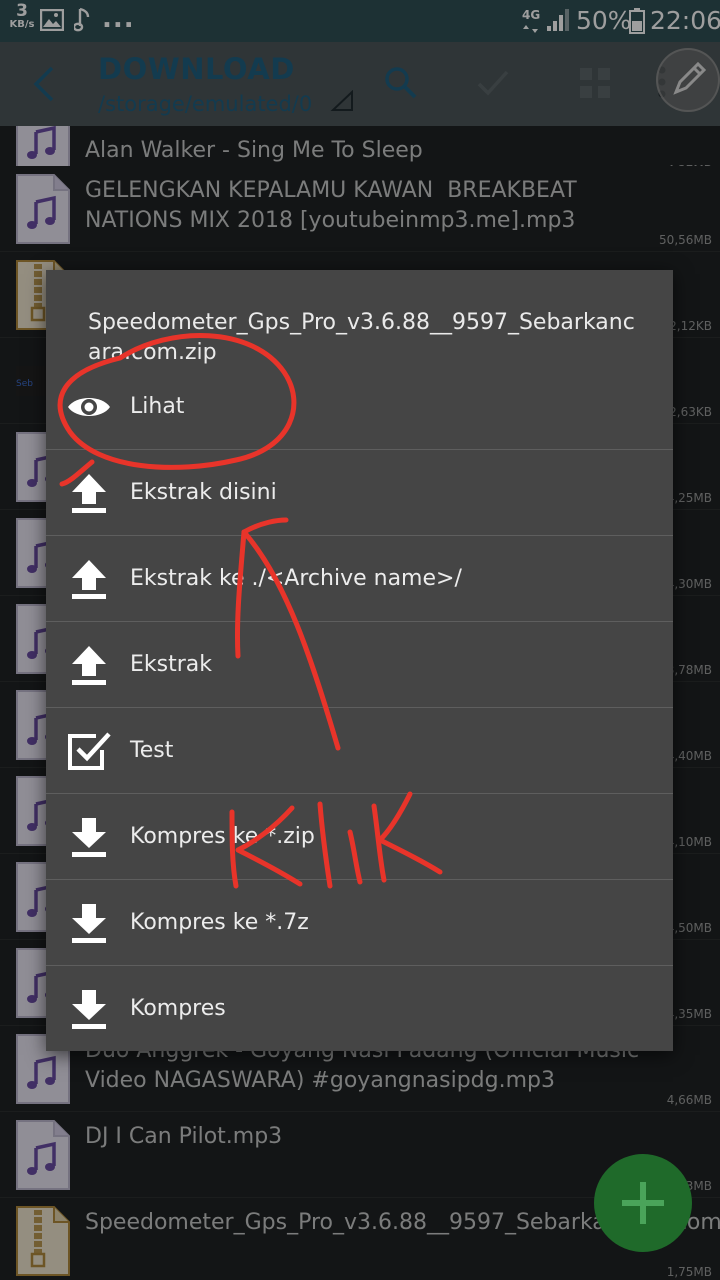  Describe the element at coordinates (359, 665) in the screenshot. I see `menu-item: Ekstrak` at that location.